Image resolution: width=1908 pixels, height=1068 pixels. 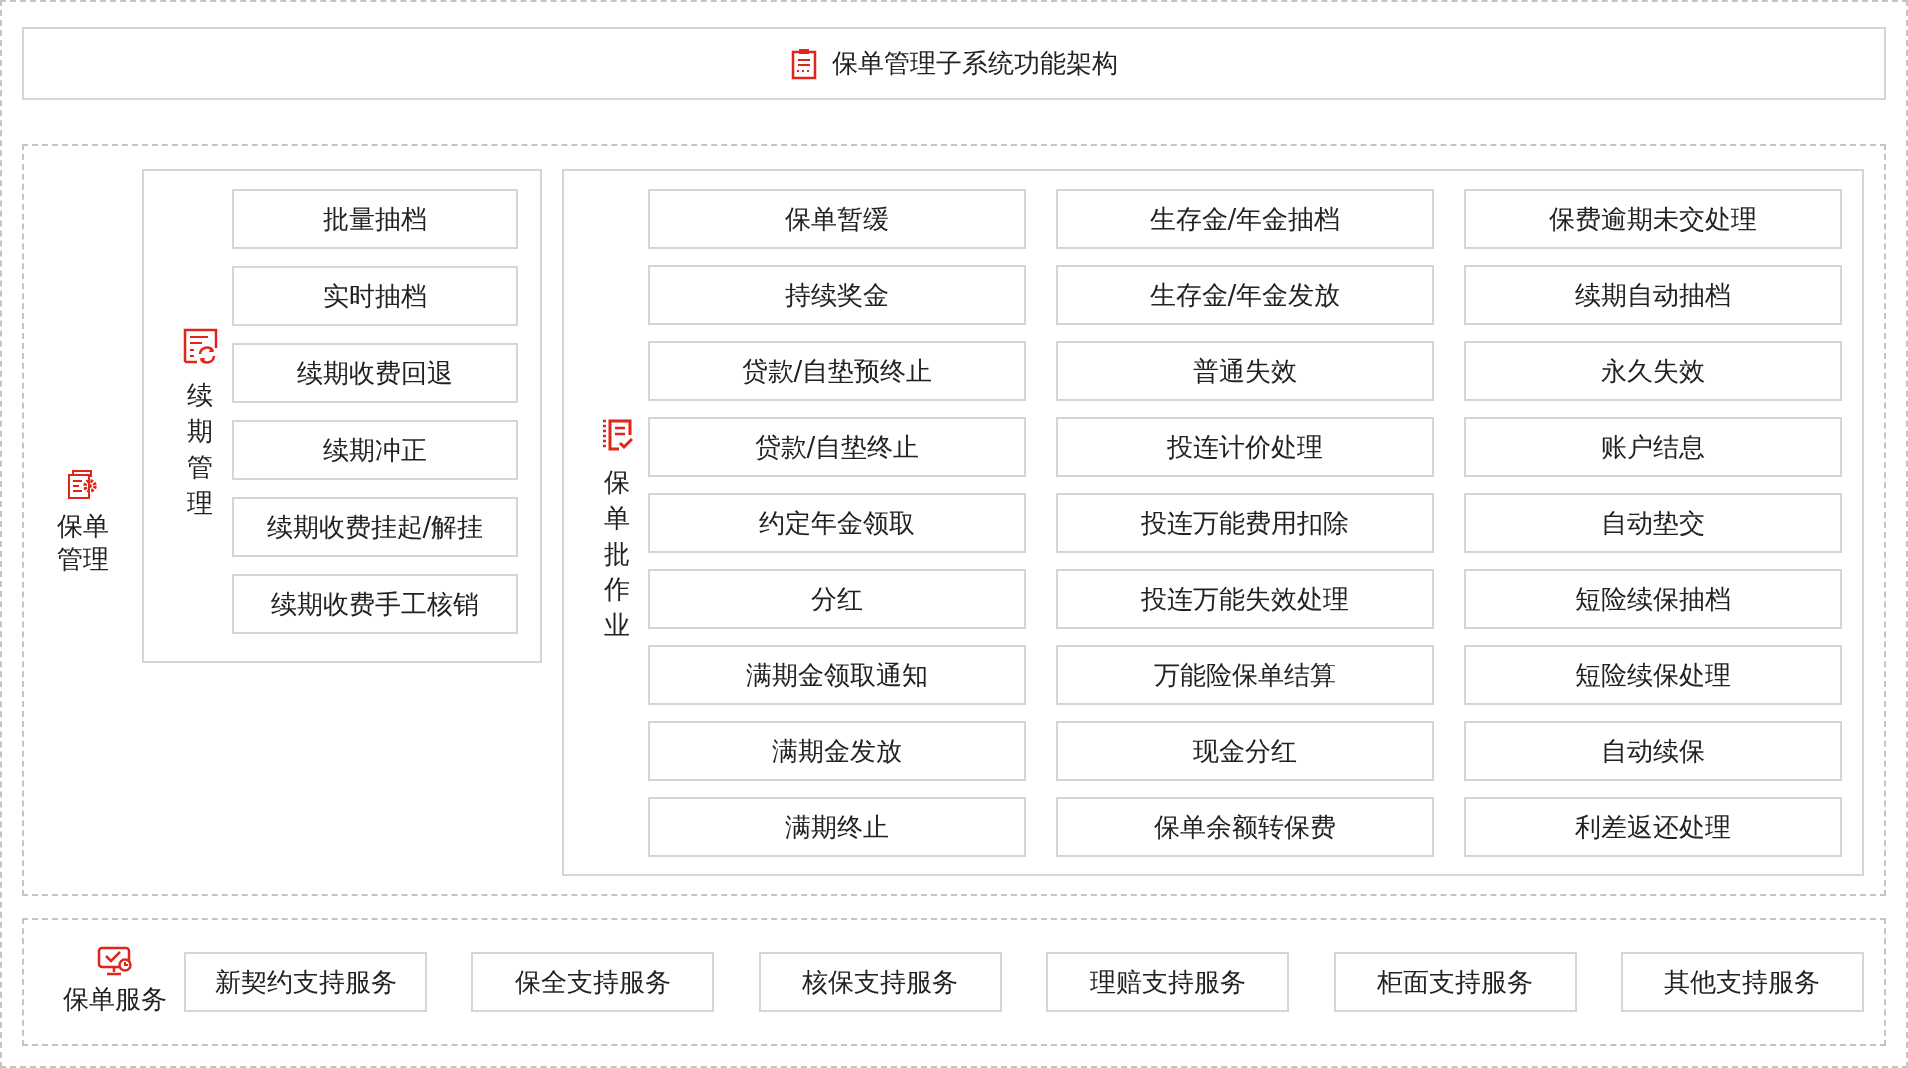 What do you see at coordinates (837, 827) in the screenshot?
I see `function-box: 满期终止` at bounding box center [837, 827].